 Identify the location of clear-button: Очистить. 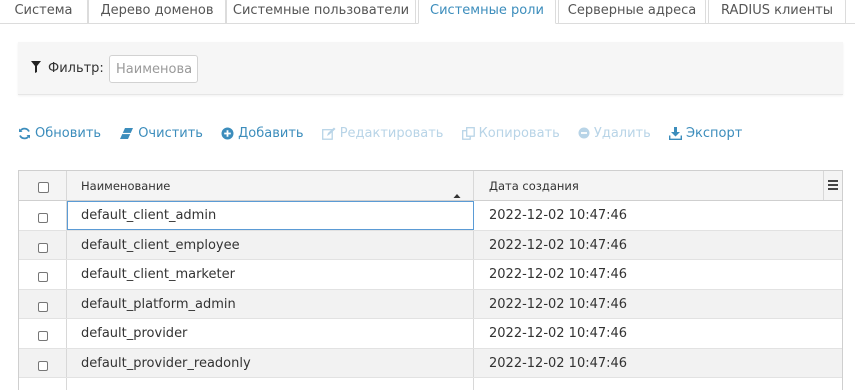
(161, 133).